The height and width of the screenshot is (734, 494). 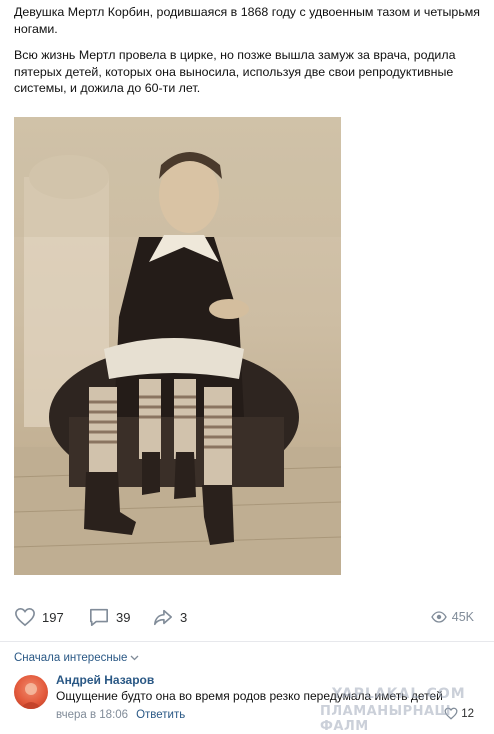 What do you see at coordinates (439, 617) in the screenshot?
I see `eye-icon` at bounding box center [439, 617].